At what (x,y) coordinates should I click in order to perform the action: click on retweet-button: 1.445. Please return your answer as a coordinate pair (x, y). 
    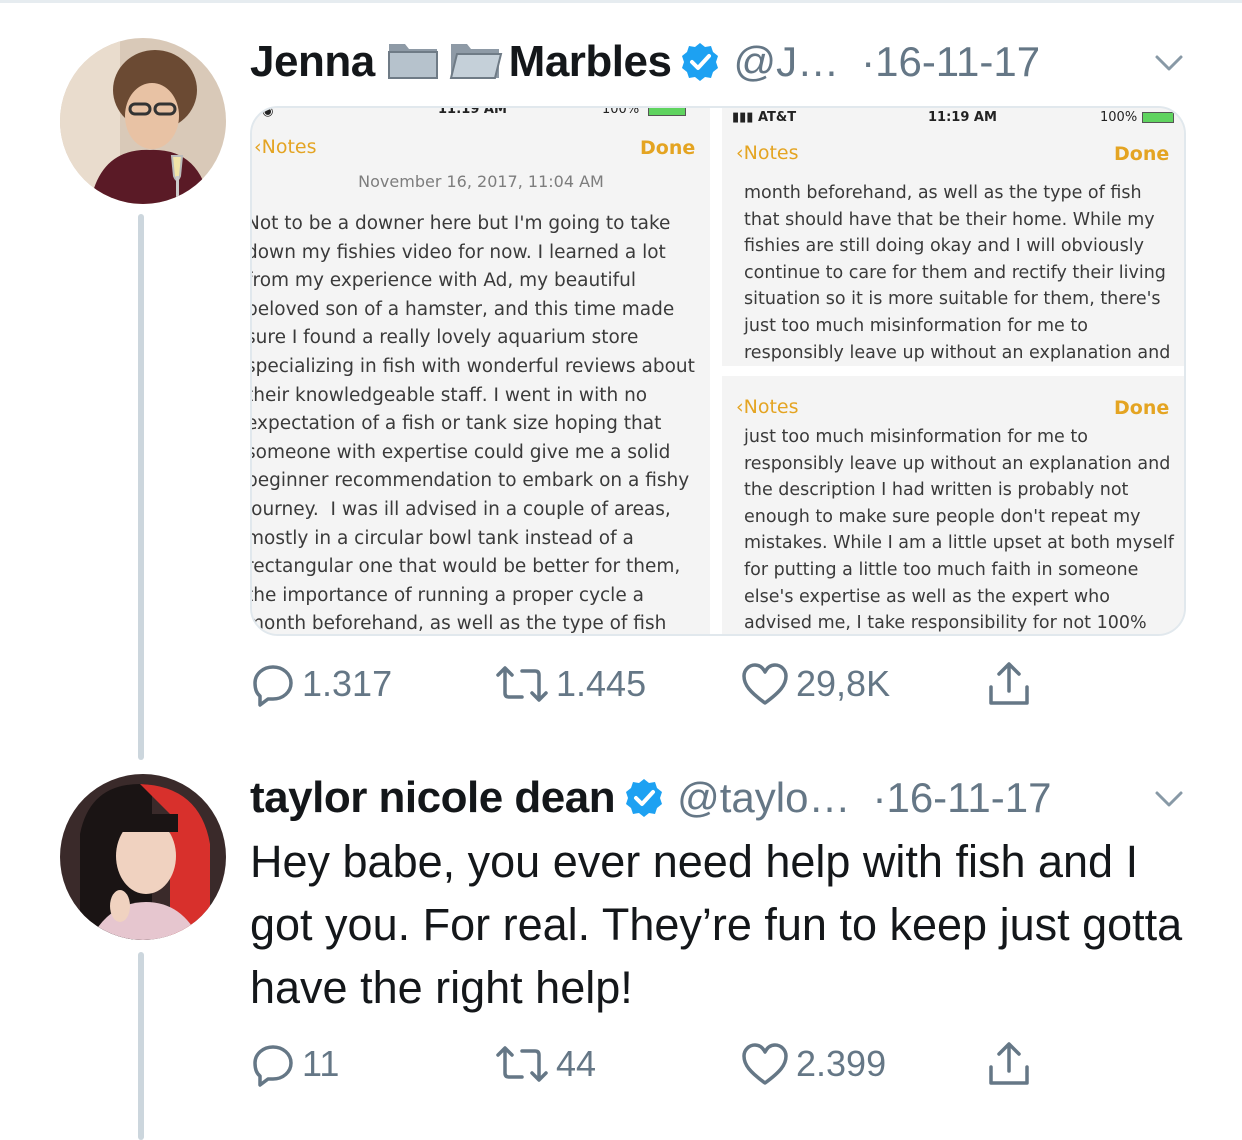
    Looking at the image, I should click on (570, 684).